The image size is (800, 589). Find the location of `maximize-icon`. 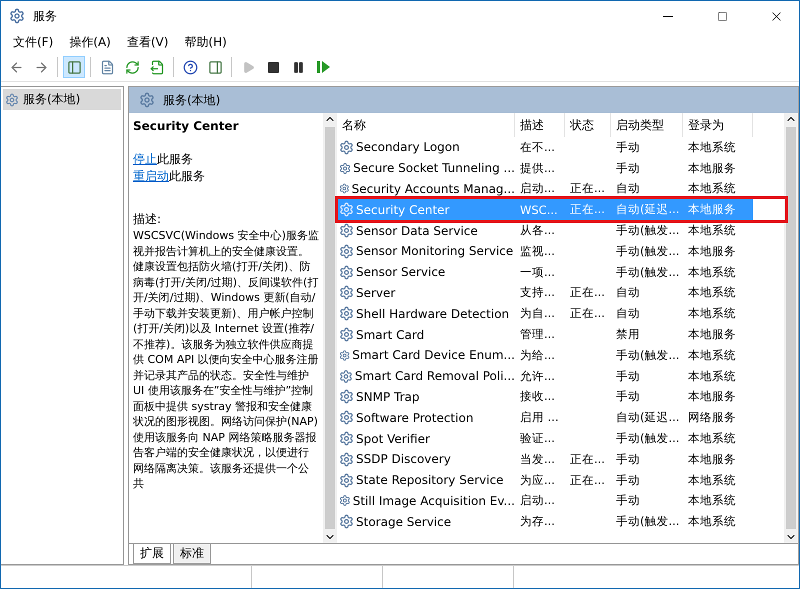

maximize-icon is located at coordinates (722, 16).